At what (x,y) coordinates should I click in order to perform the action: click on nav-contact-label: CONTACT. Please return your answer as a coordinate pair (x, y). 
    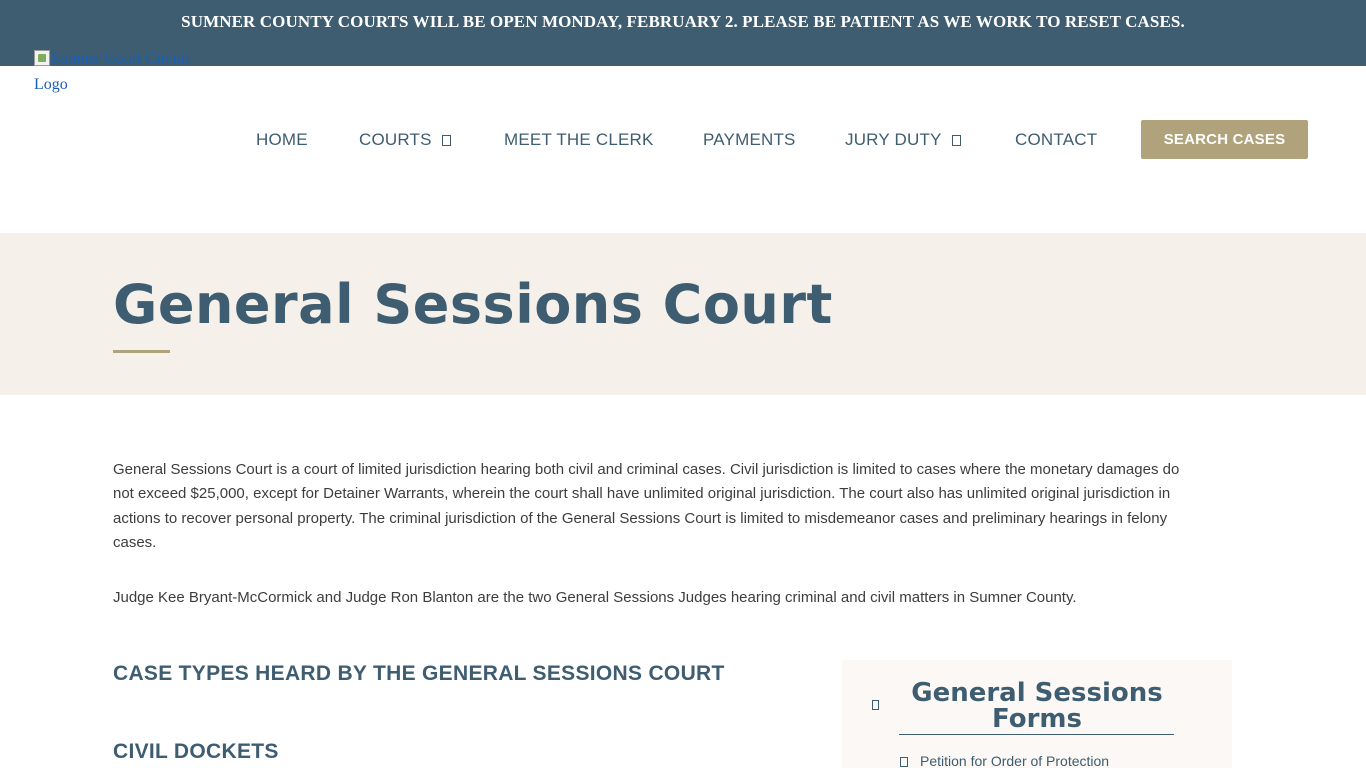
    Looking at the image, I should click on (1056, 139).